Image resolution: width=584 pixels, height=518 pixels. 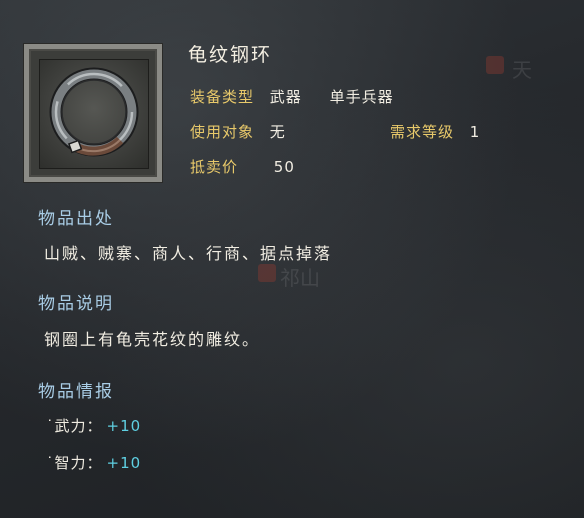 What do you see at coordinates (76, 304) in the screenshot?
I see `description-heading: 物品说明` at bounding box center [76, 304].